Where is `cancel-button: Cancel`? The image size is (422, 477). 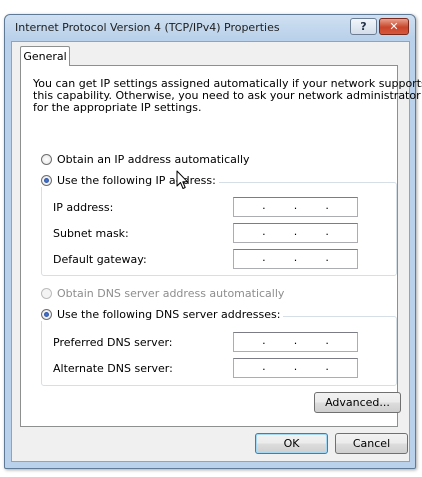
cancel-button: Cancel is located at coordinates (371, 443).